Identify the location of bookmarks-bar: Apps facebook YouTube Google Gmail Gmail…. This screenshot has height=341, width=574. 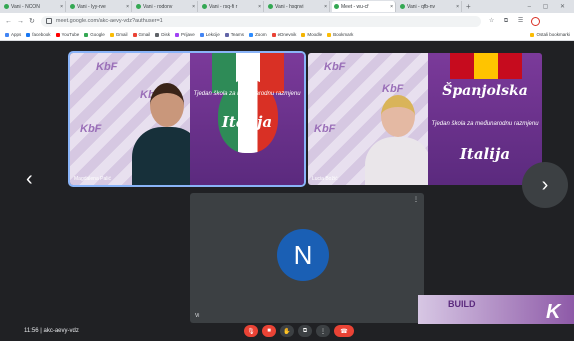
(287, 35).